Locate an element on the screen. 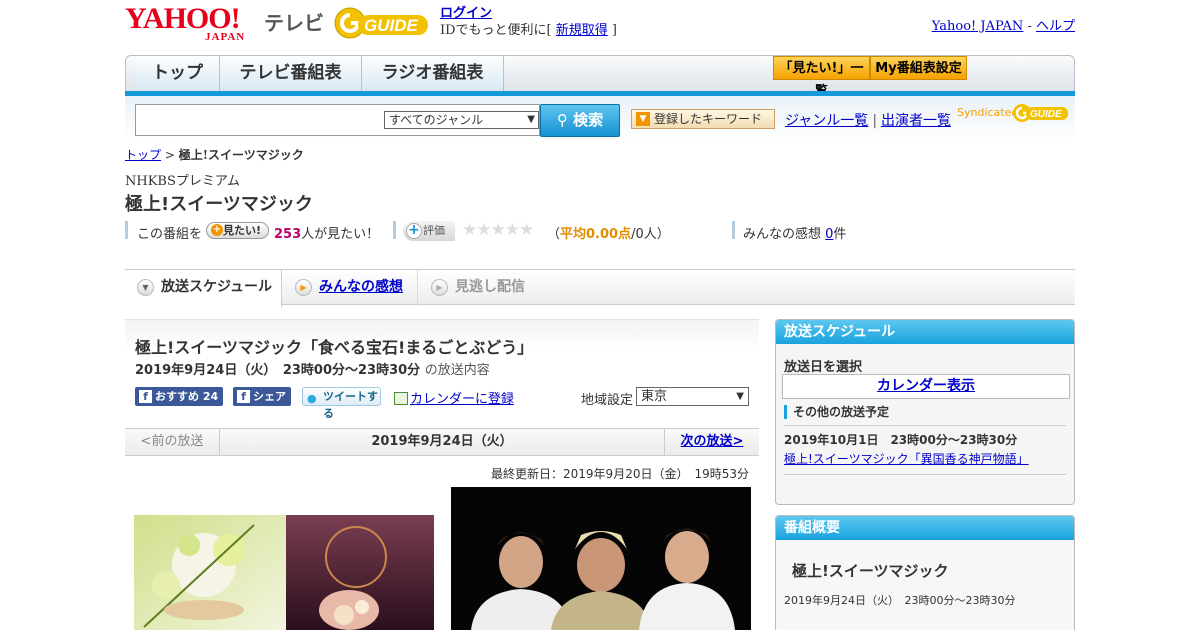  rating-text: （平均0.00点/0人） is located at coordinates (608, 232).